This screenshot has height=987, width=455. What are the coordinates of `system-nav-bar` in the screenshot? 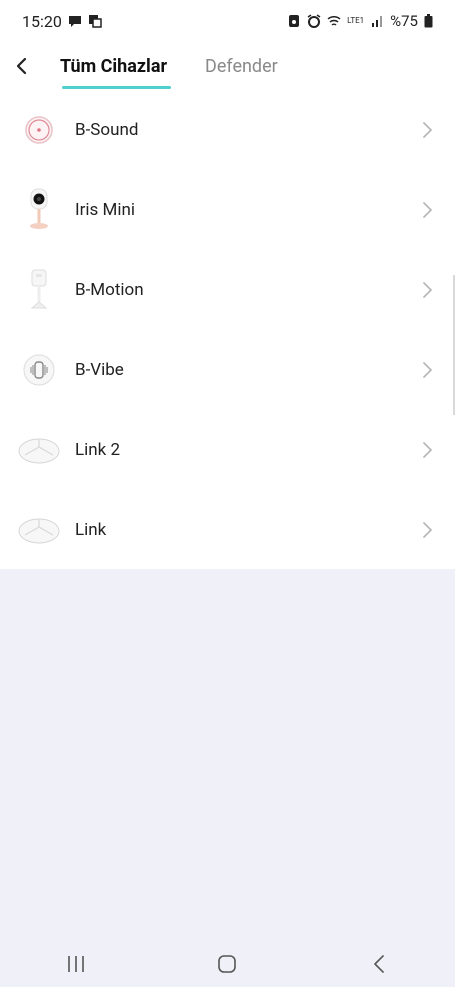 It's located at (227, 964).